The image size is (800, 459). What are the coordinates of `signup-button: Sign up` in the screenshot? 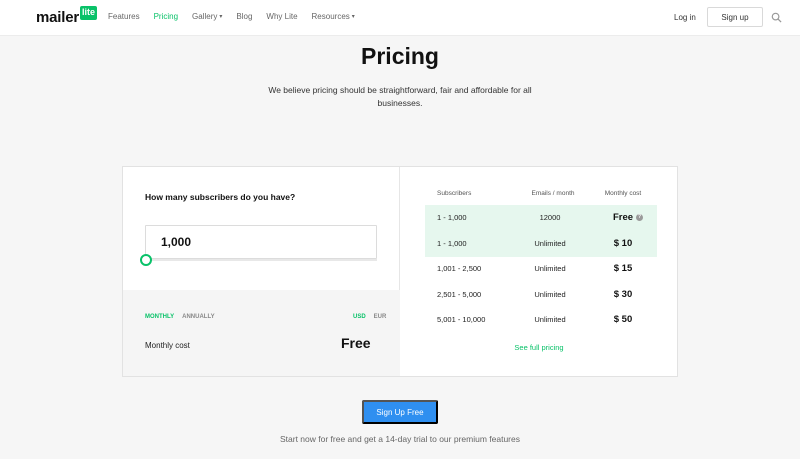 It's located at (735, 17).